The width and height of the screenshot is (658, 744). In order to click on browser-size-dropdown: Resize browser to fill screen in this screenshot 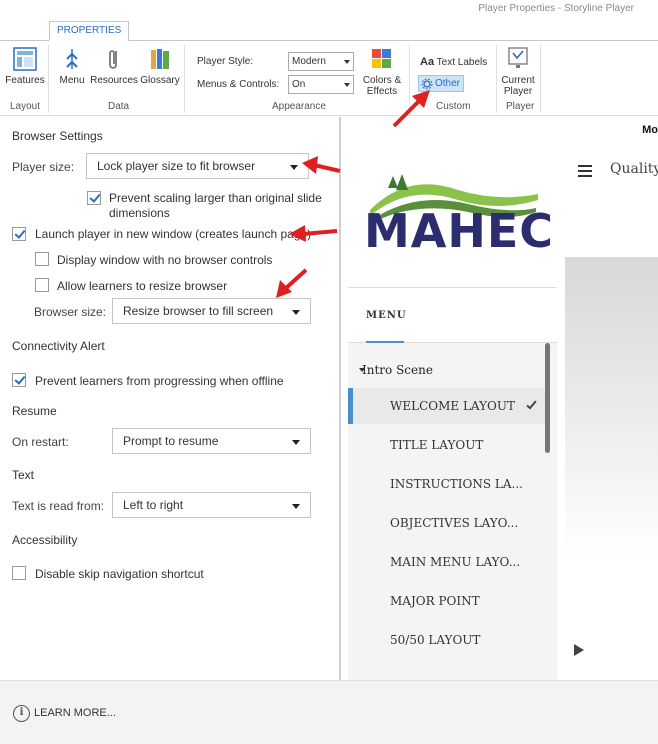, I will do `click(211, 311)`.